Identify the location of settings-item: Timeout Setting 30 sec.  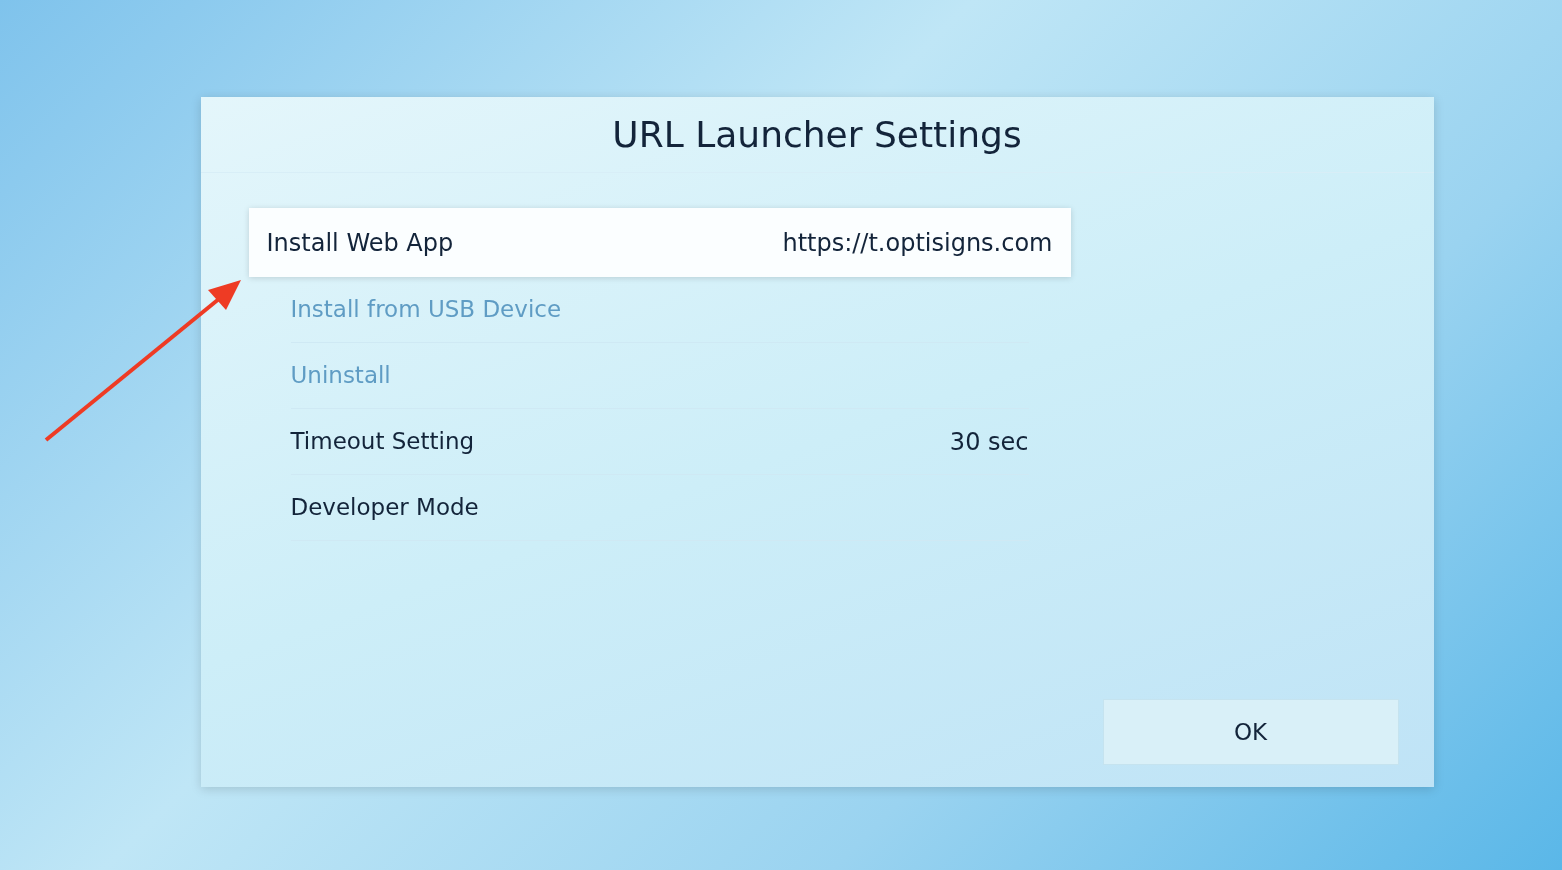
(659, 442).